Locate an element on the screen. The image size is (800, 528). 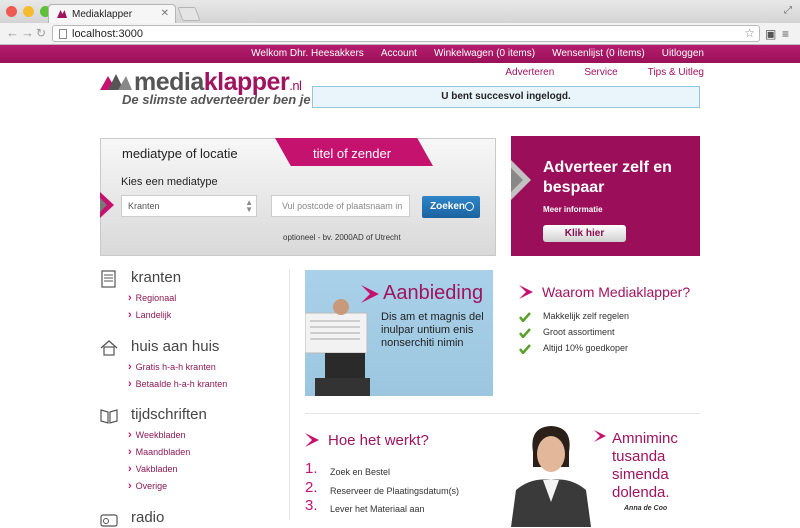
step-number: 1. is located at coordinates (311, 468).